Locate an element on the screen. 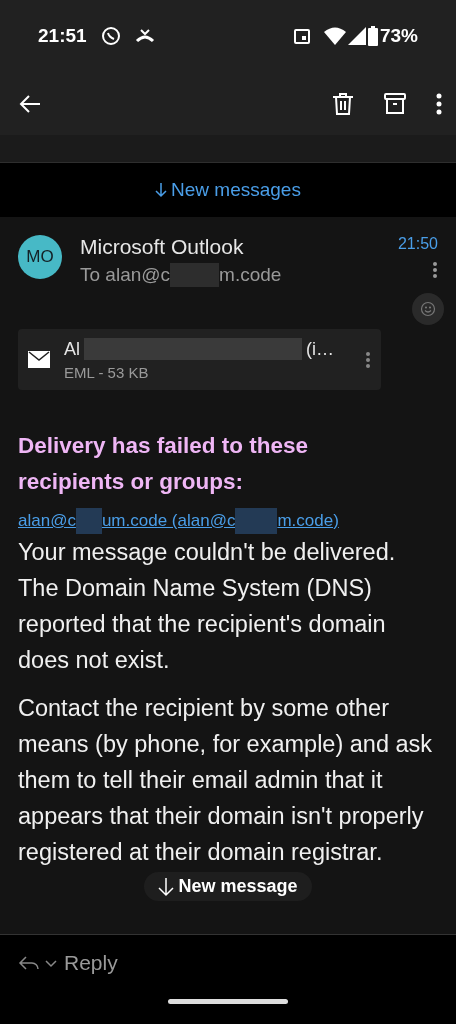 This screenshot has height=1024, width=456. delete-button is located at coordinates (343, 103).